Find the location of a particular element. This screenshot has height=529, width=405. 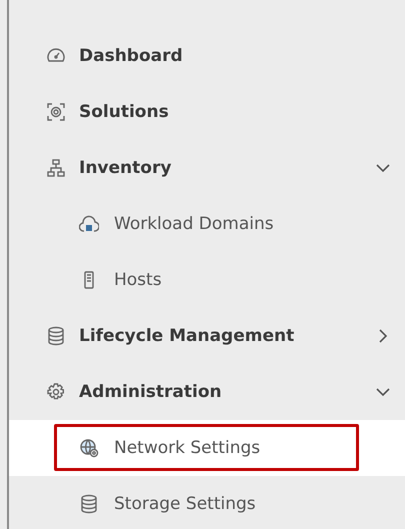

hierarchy-icon is located at coordinates (56, 168).